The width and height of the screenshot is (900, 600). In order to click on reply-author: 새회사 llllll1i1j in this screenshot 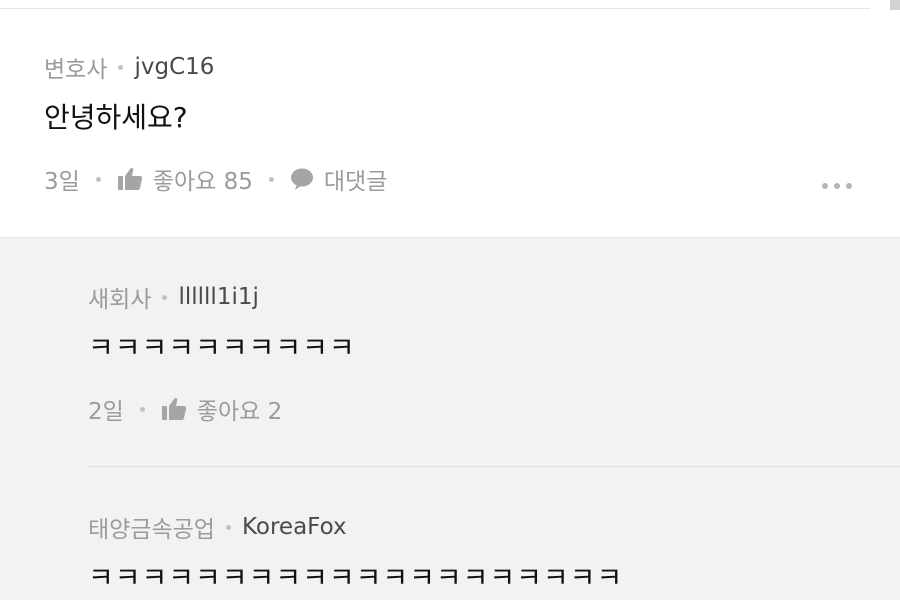, I will do `click(173, 297)`.